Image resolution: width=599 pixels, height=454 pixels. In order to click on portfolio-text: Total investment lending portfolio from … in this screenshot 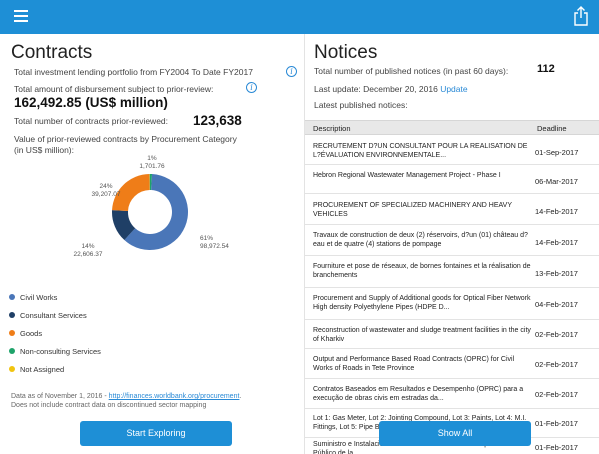, I will do `click(133, 72)`.